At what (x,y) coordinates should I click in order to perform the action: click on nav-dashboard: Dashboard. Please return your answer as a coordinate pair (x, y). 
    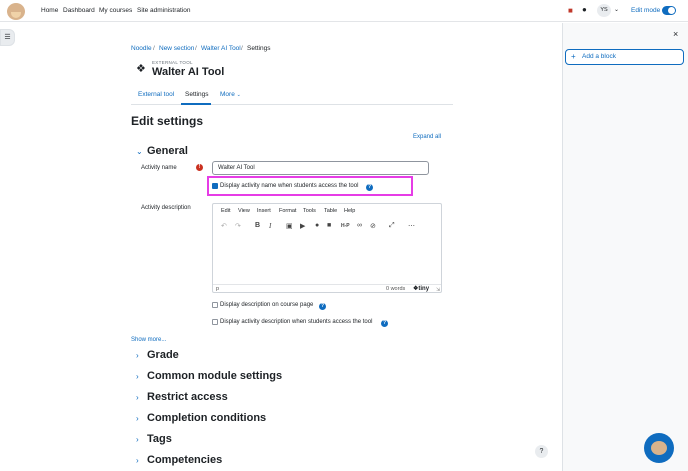
    Looking at the image, I should click on (79, 10).